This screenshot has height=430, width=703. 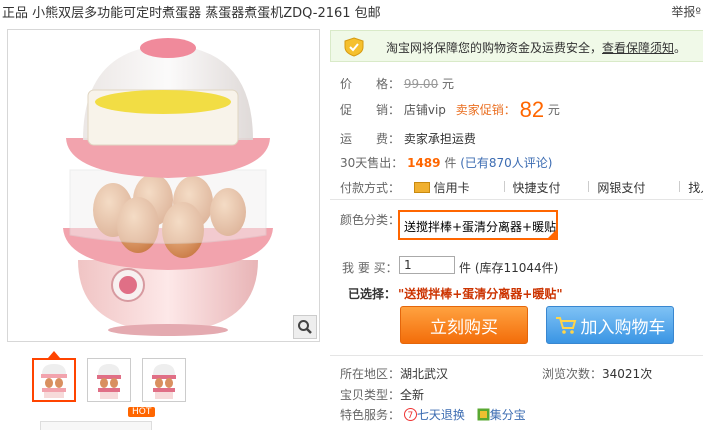 What do you see at coordinates (551, 233) in the screenshot?
I see `selected-check-icon` at bounding box center [551, 233].